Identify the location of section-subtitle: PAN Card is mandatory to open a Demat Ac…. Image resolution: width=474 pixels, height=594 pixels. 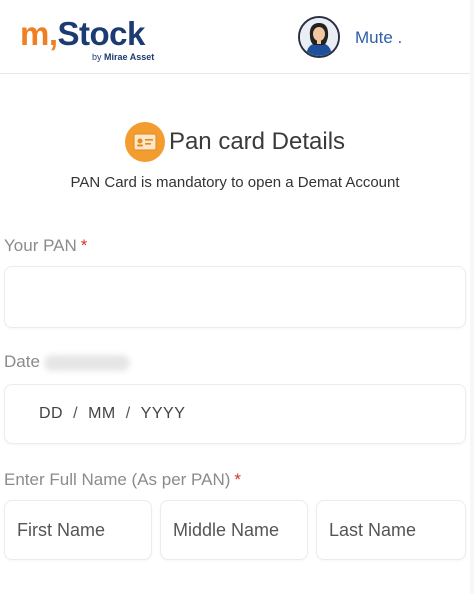
(235, 182).